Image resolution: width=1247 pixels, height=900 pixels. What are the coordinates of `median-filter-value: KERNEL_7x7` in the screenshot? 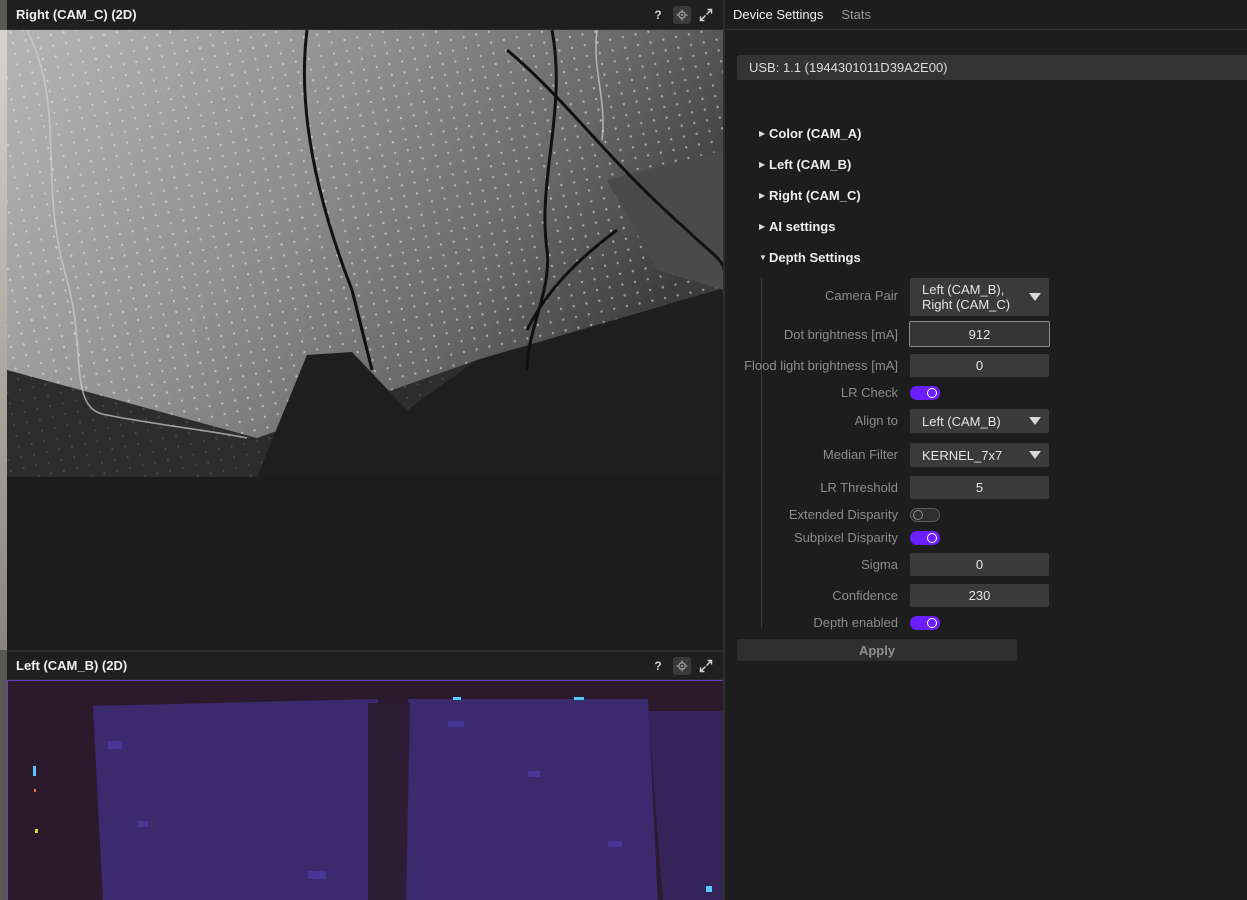 It's located at (962, 455).